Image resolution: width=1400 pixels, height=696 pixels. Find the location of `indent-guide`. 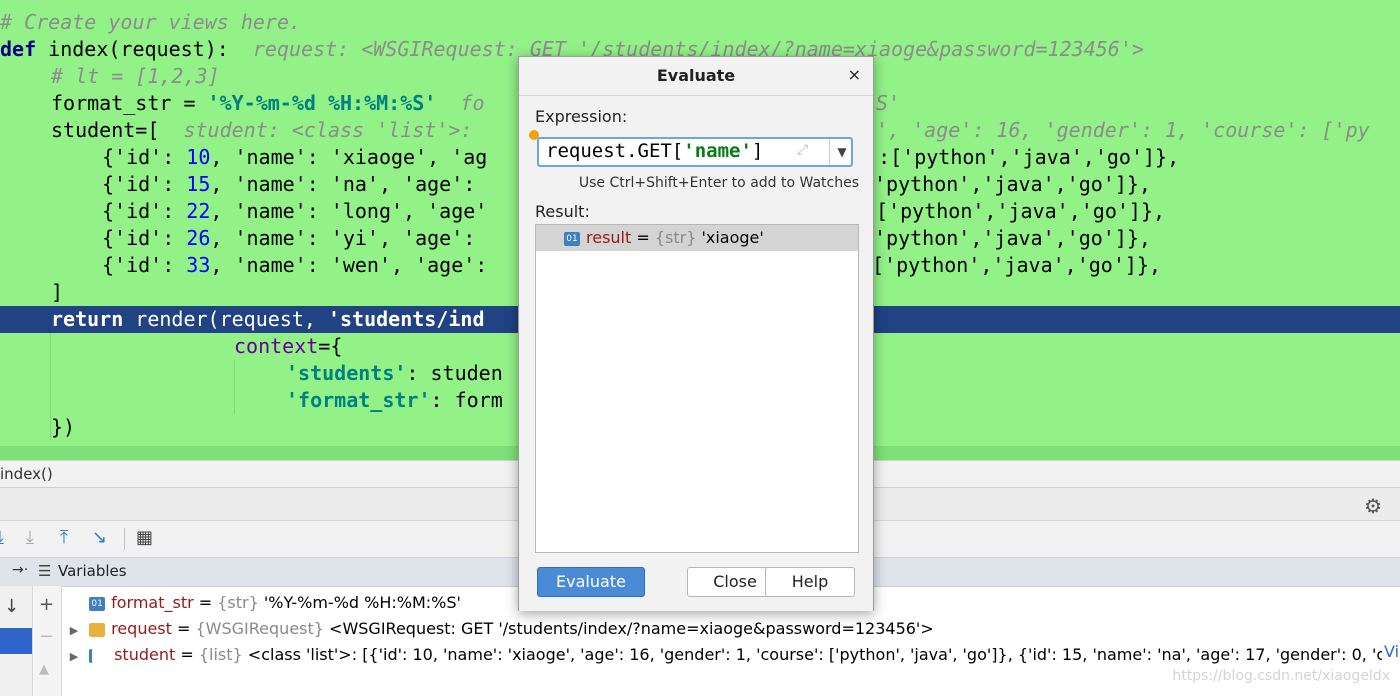

indent-guide is located at coordinates (234, 387).